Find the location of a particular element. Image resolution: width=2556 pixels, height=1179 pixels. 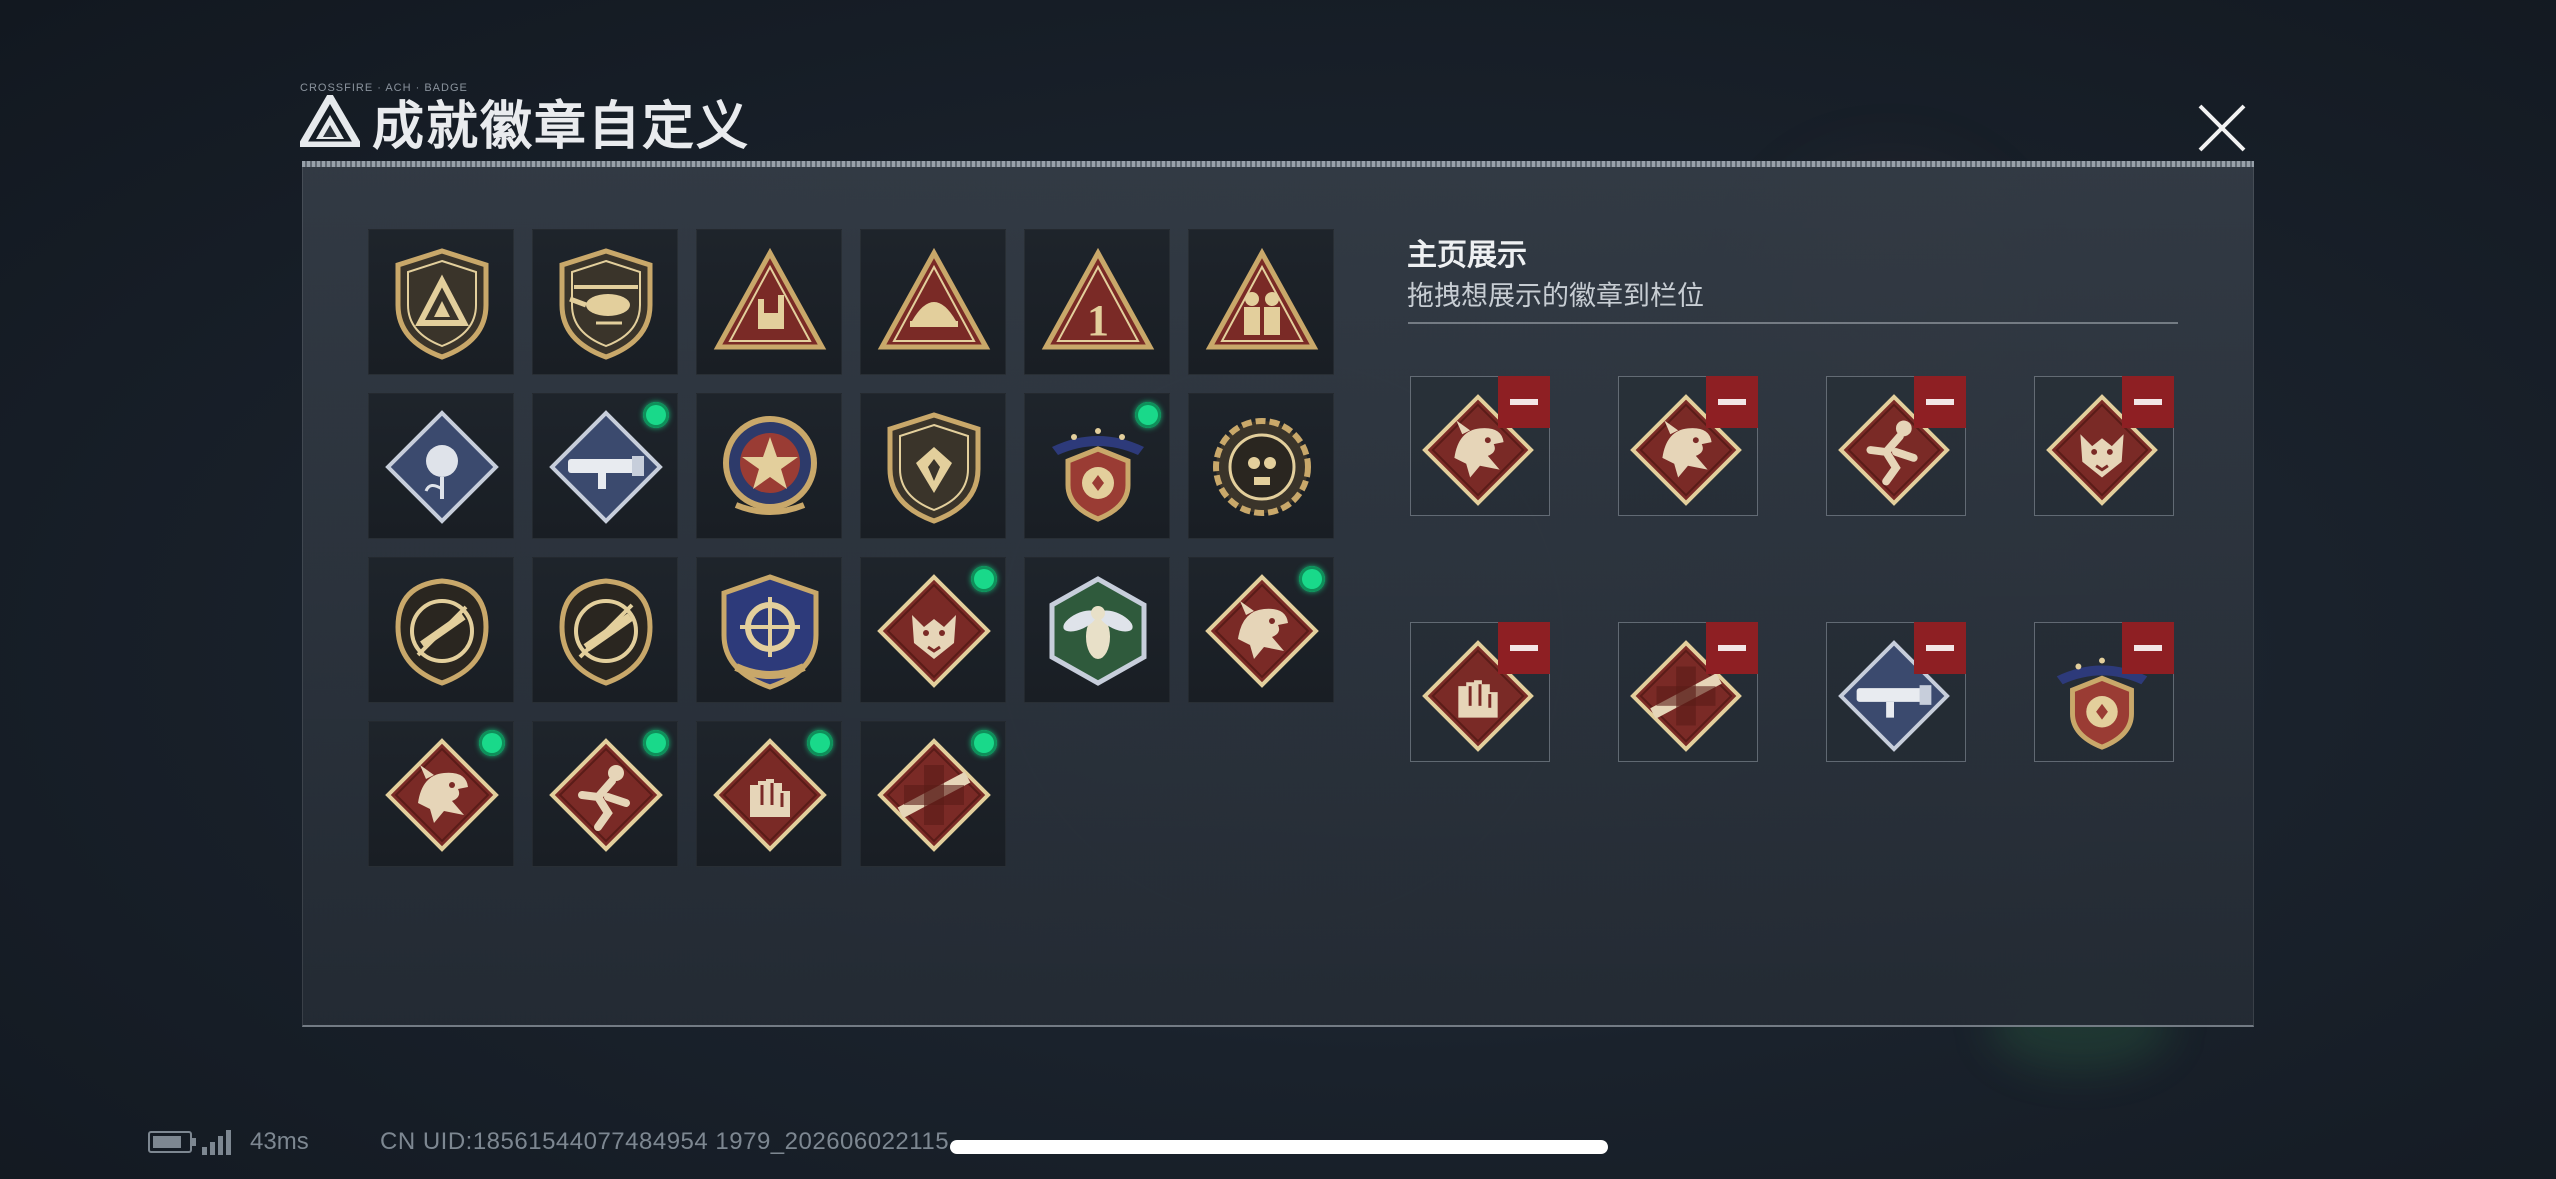

owned-badge-cell: 1 is located at coordinates (1097, 302).